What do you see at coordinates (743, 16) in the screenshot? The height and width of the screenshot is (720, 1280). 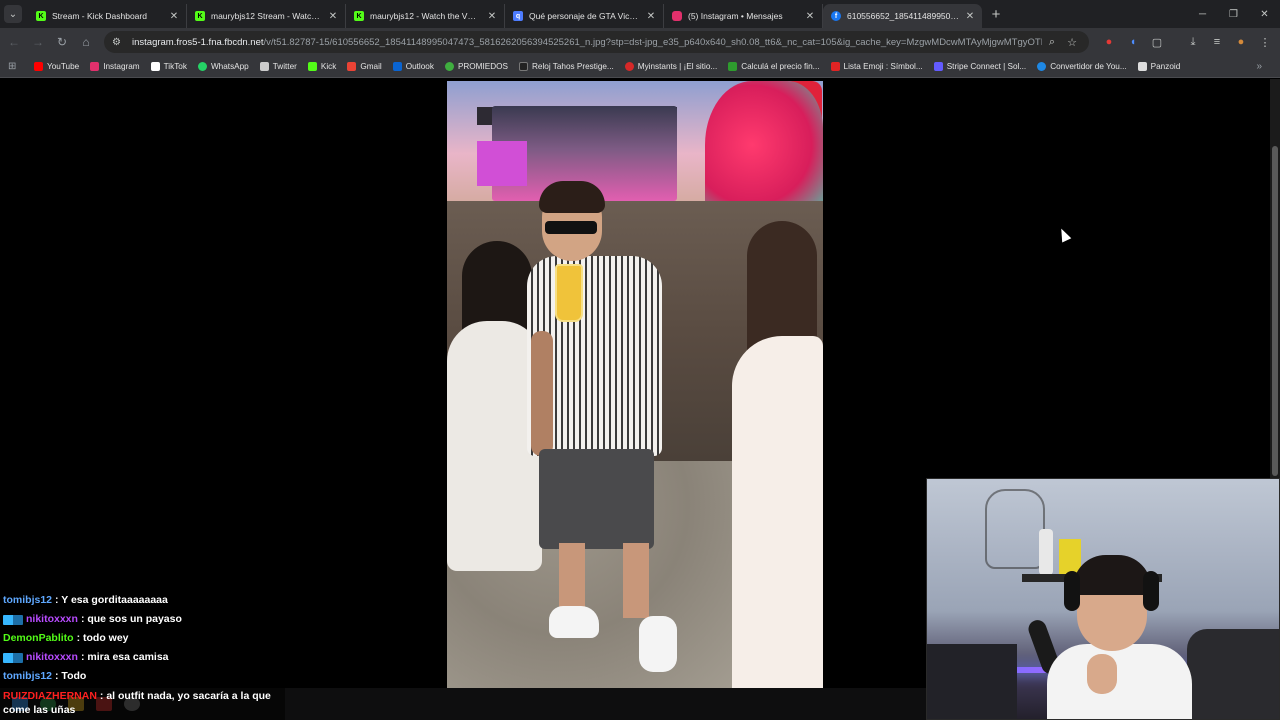 I see `tab-instagram-messages: (5) Instagram • Mensajes ✕` at bounding box center [743, 16].